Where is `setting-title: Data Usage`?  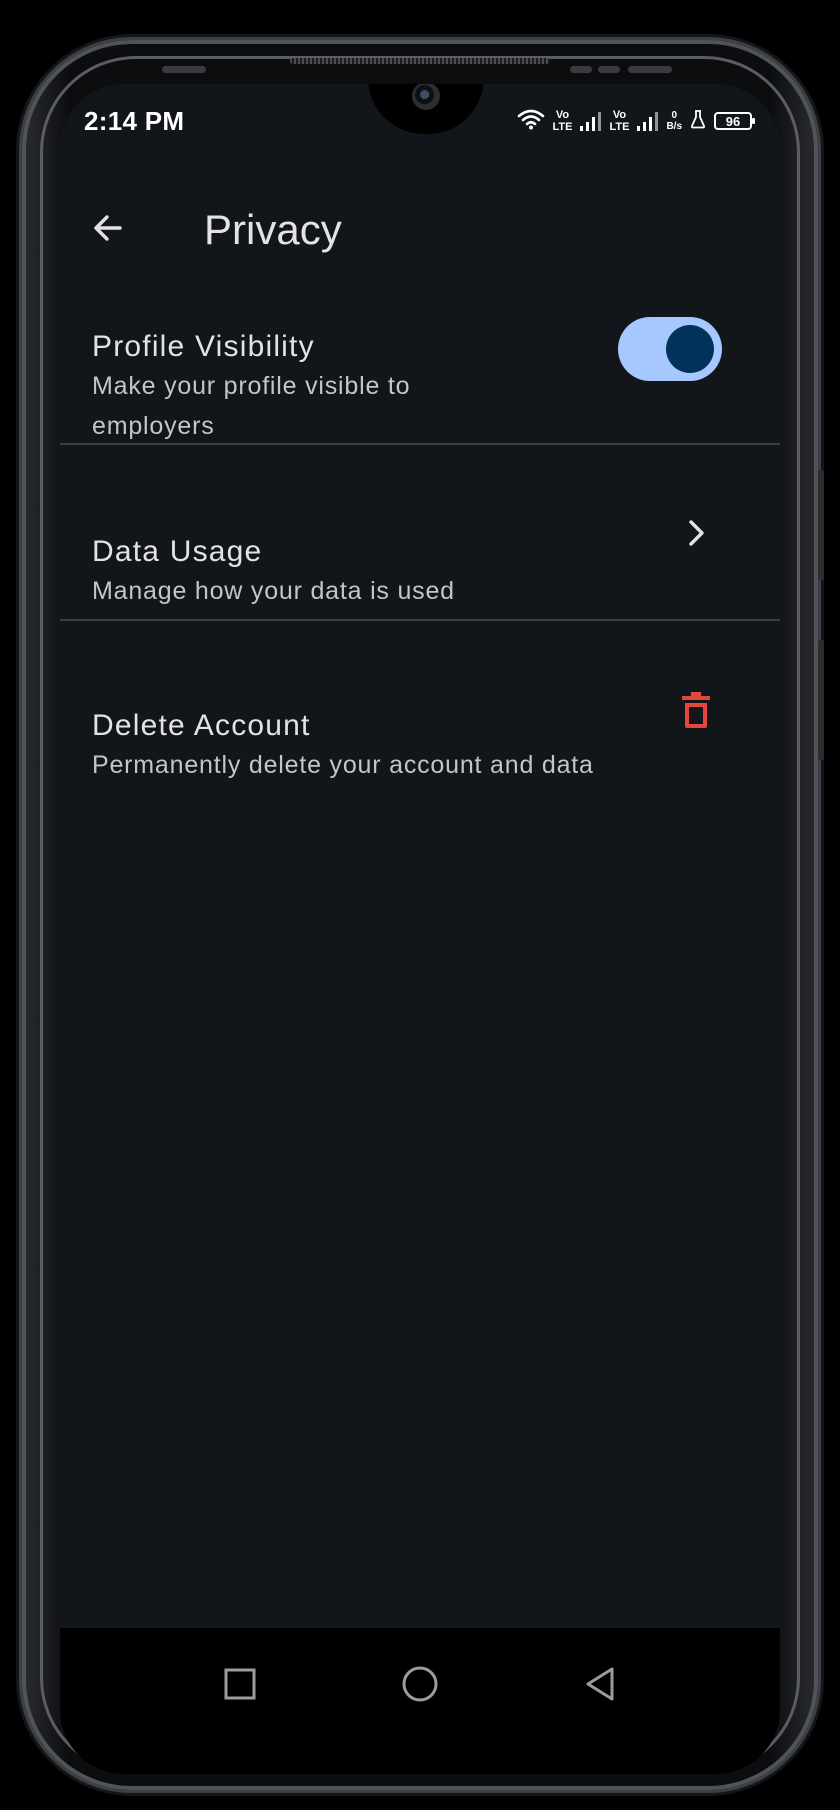
setting-title: Data Usage is located at coordinates (177, 551).